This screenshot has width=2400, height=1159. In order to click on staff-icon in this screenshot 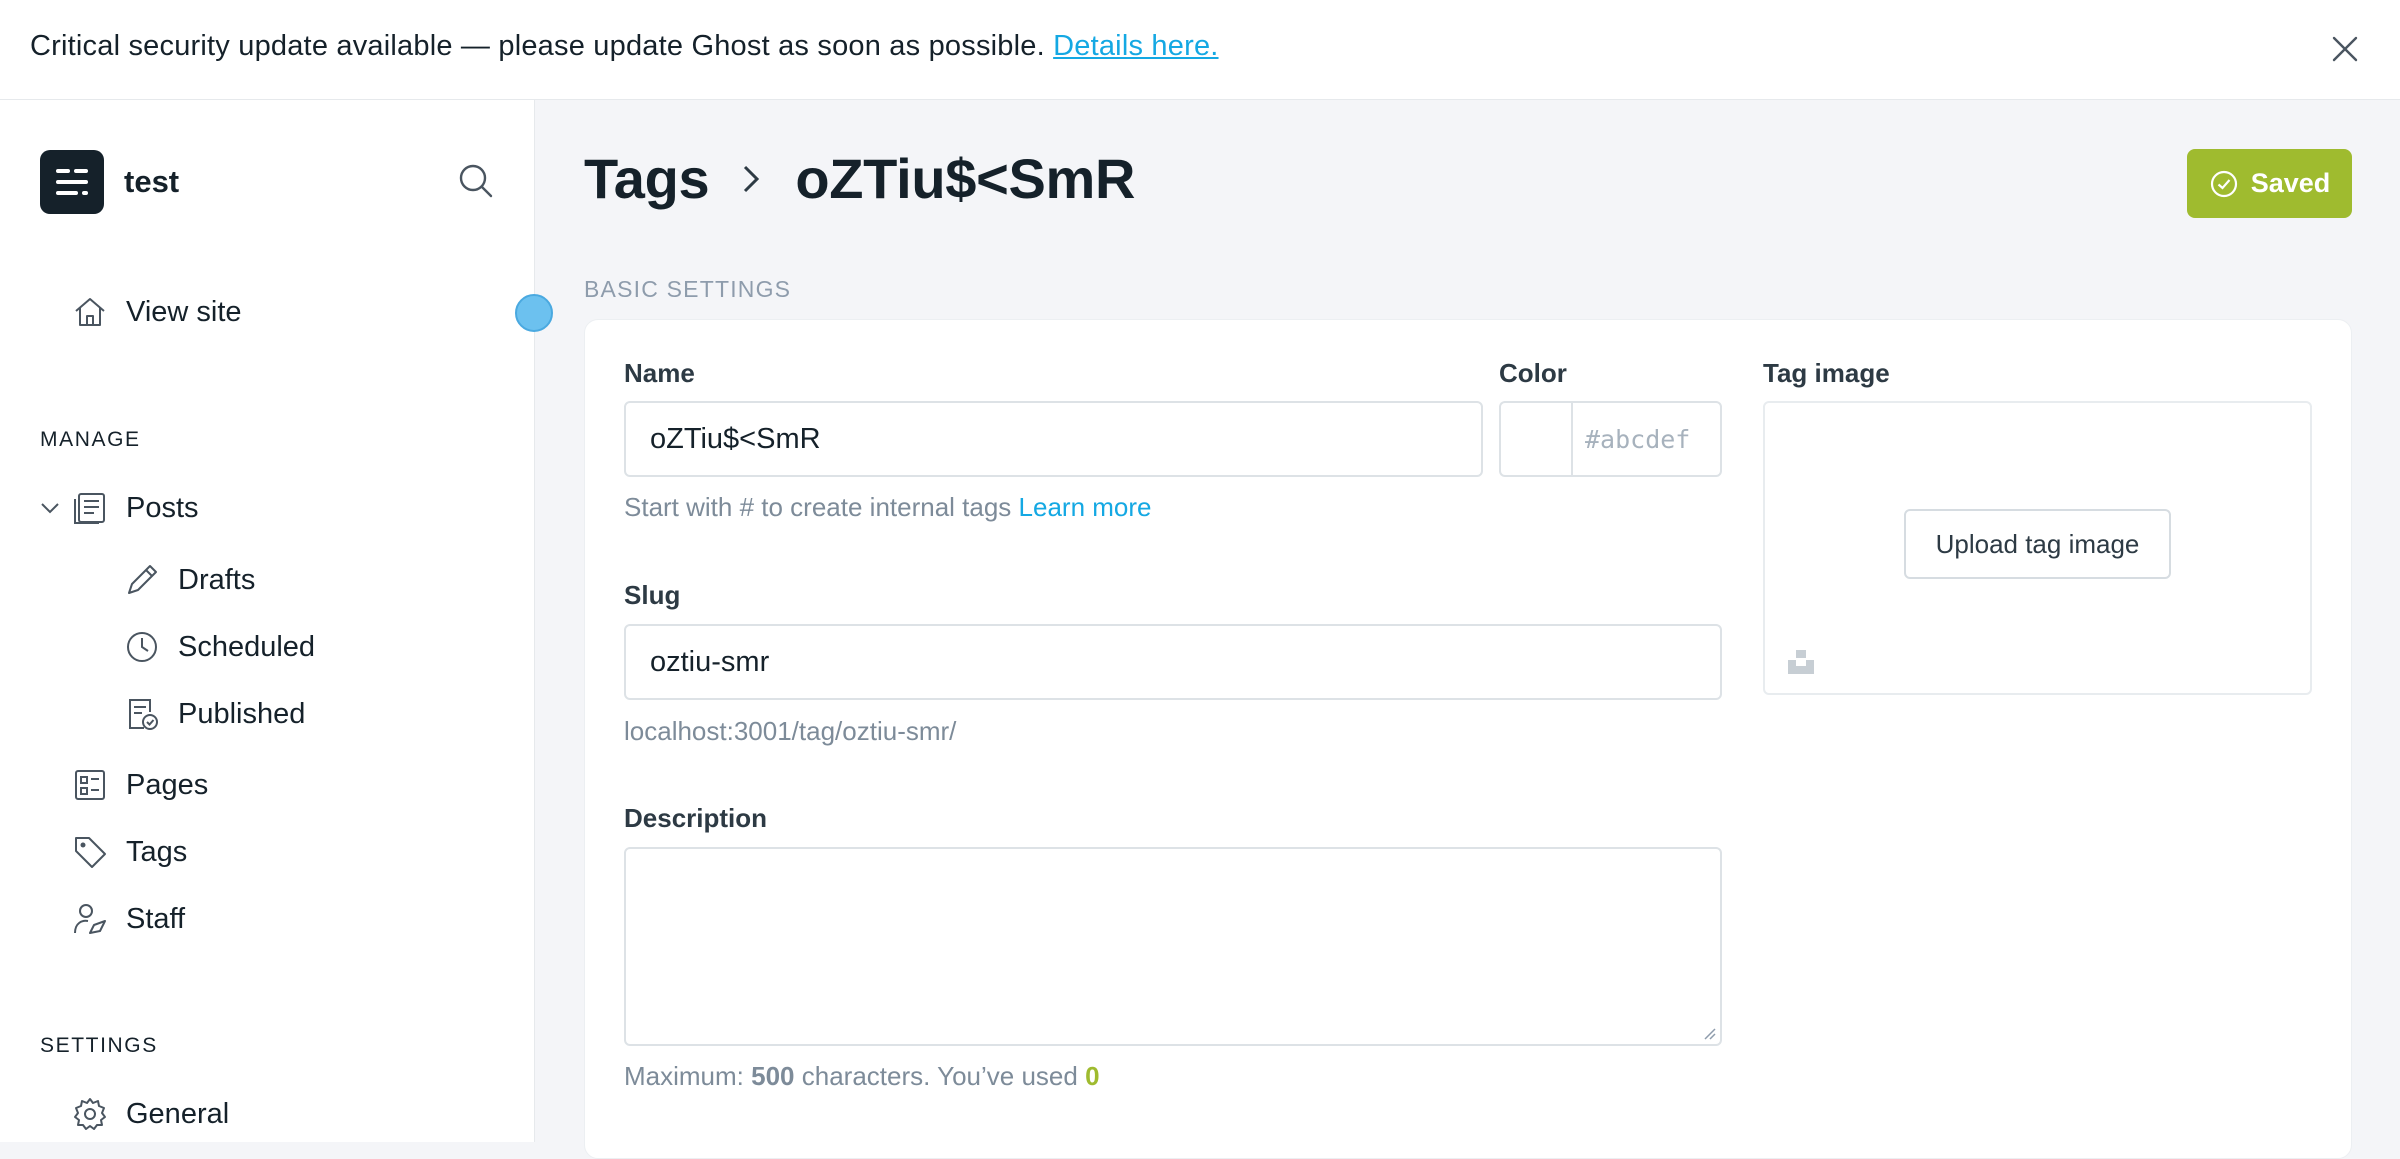, I will do `click(90, 919)`.